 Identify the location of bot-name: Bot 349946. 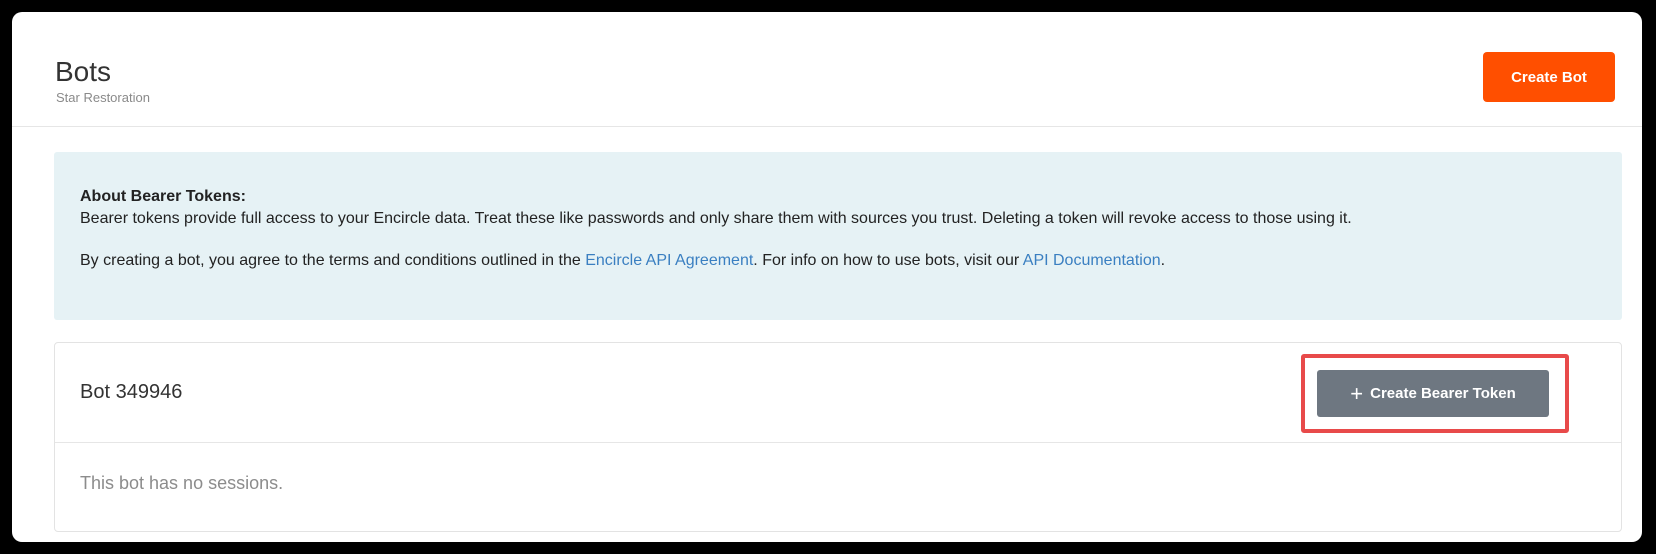
(131, 392).